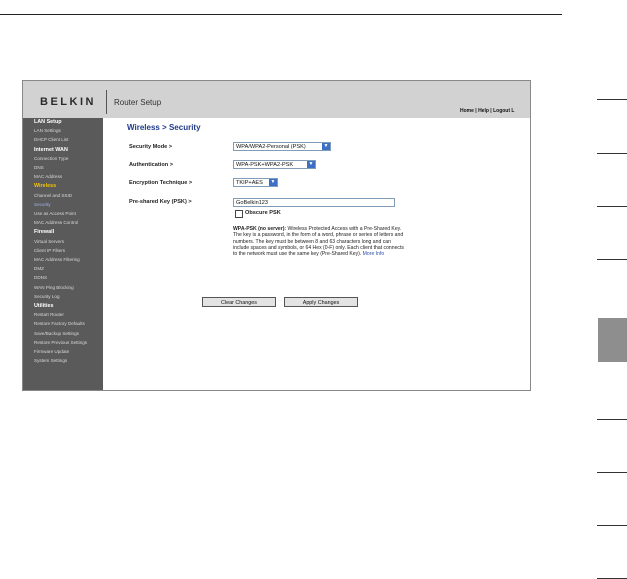  What do you see at coordinates (239, 214) in the screenshot?
I see `obscure-psk-checkbox` at bounding box center [239, 214].